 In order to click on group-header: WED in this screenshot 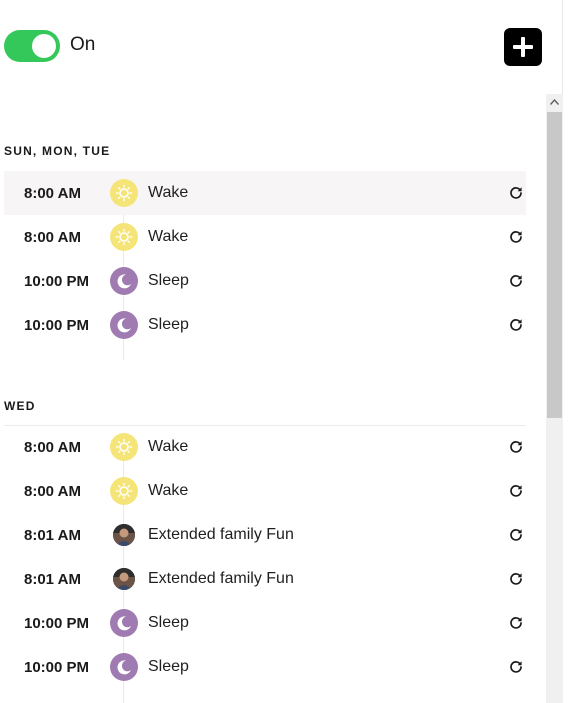, I will do `click(20, 406)`.